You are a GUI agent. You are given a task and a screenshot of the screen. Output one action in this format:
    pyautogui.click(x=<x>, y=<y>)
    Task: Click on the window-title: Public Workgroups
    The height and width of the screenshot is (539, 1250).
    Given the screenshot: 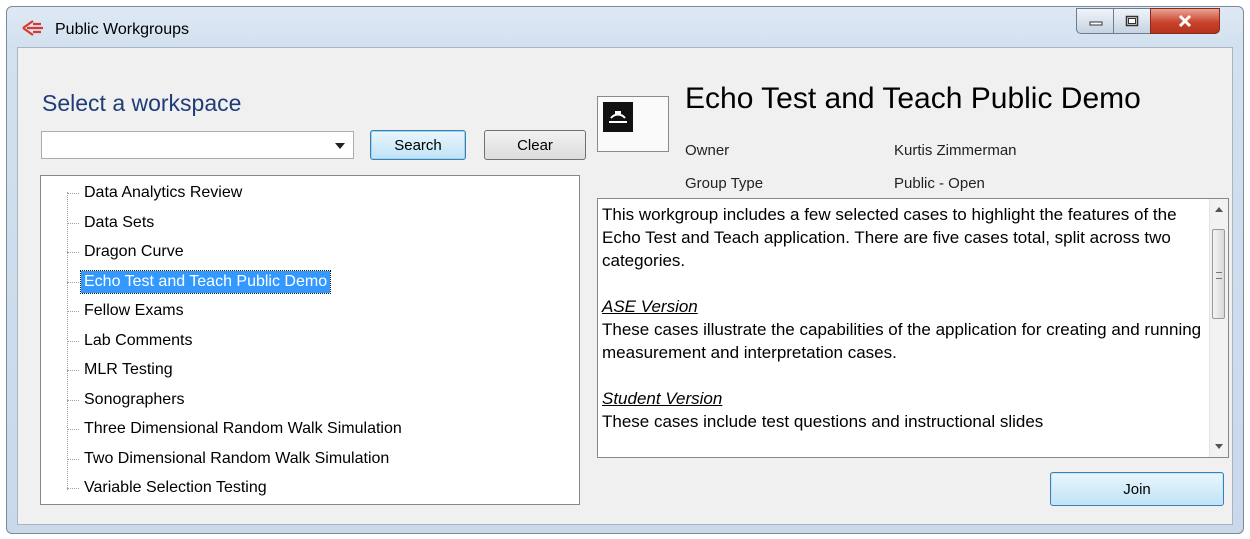 What is the action you would take?
    pyautogui.click(x=122, y=29)
    